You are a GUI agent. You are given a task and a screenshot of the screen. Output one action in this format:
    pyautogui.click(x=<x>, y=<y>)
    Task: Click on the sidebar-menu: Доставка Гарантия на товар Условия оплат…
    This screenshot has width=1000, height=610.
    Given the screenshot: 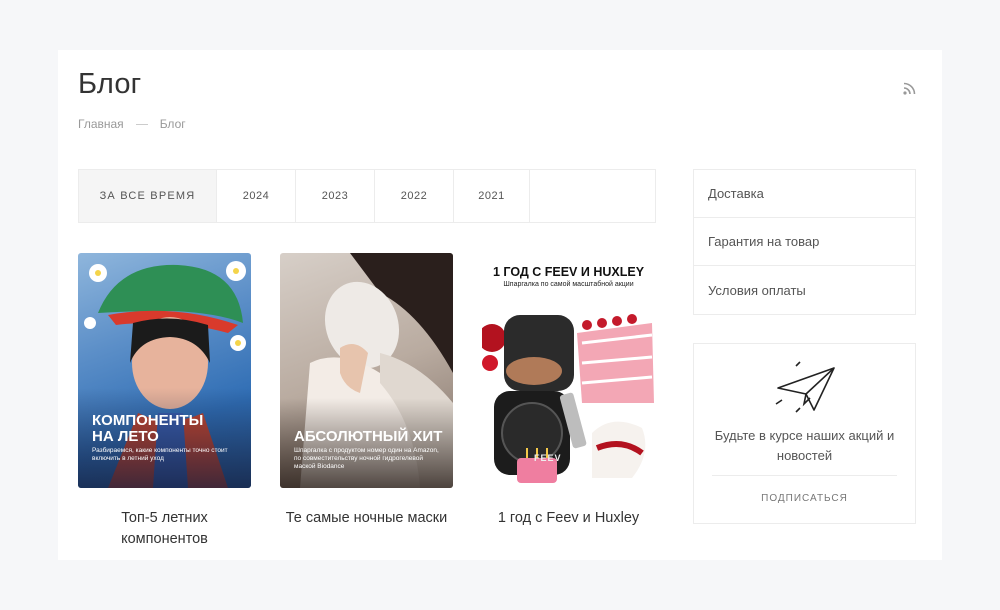 What is the action you would take?
    pyautogui.click(x=804, y=242)
    